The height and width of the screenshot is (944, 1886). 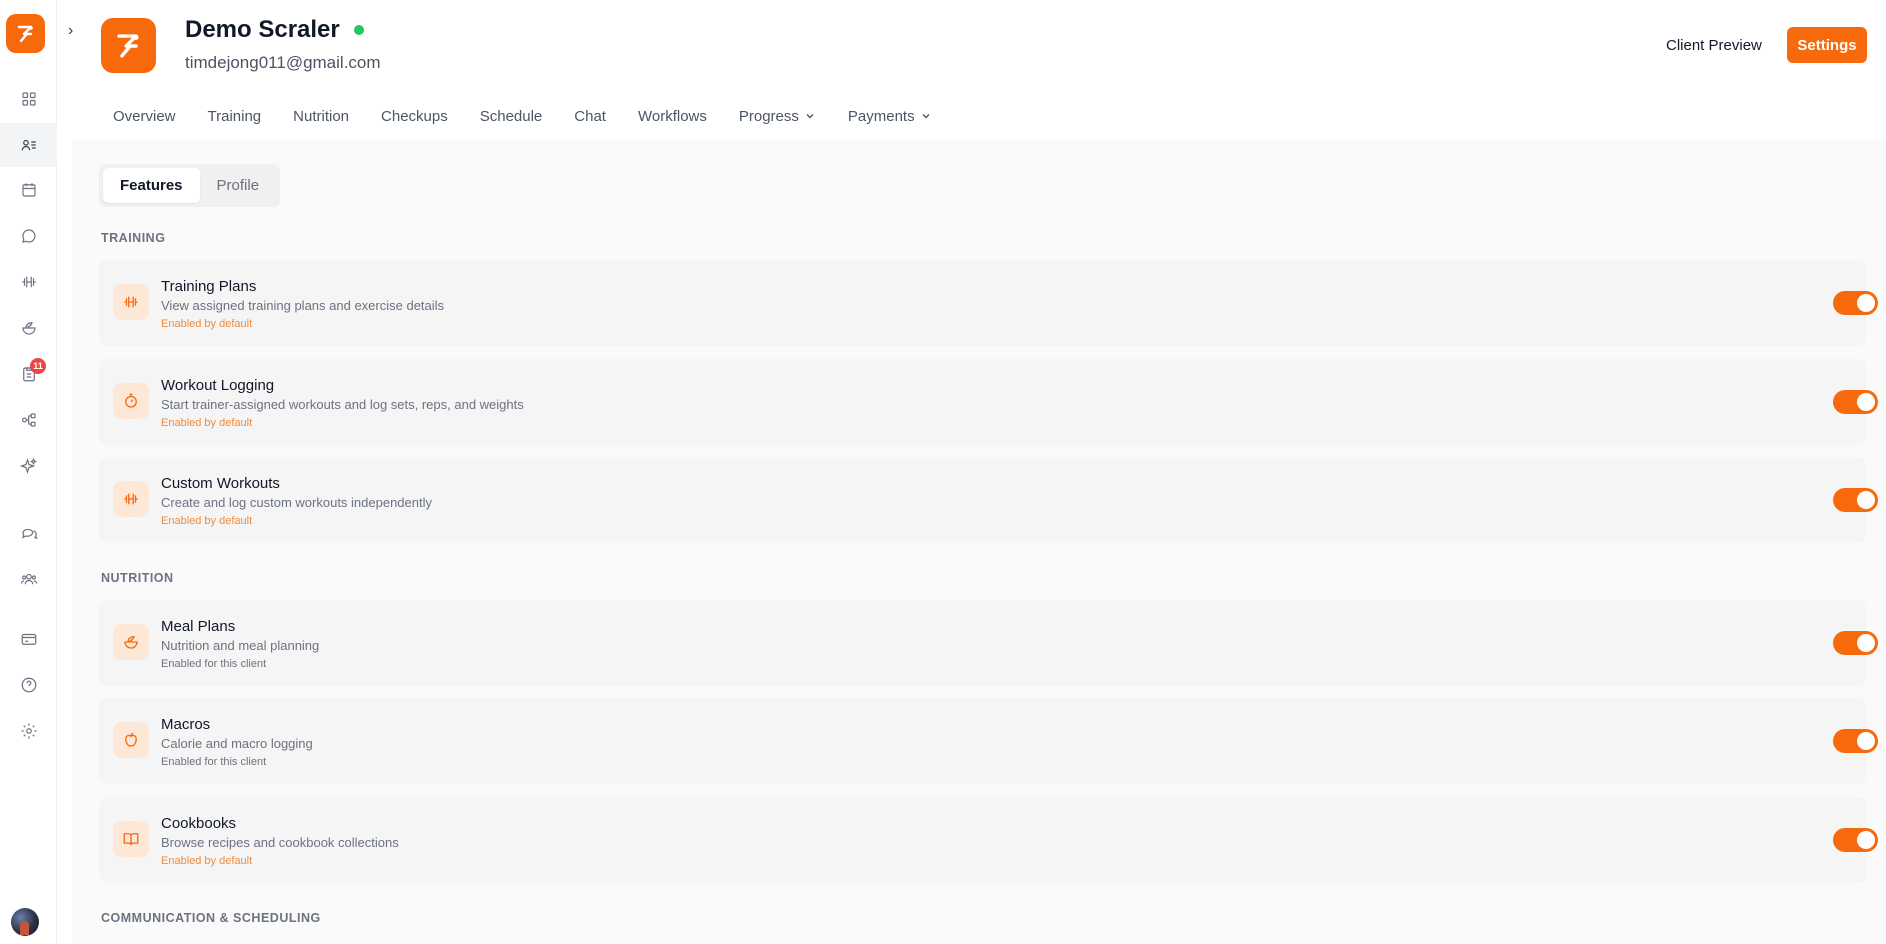 What do you see at coordinates (144, 116) in the screenshot?
I see `tab-overview: Overview` at bounding box center [144, 116].